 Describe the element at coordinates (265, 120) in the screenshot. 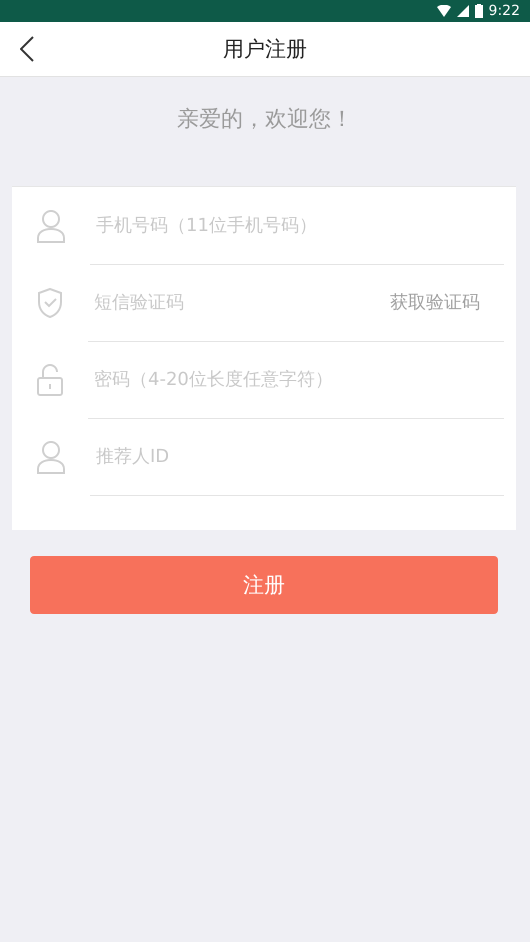

I see `greeting-text: 亲爱的，欢迎您！` at that location.